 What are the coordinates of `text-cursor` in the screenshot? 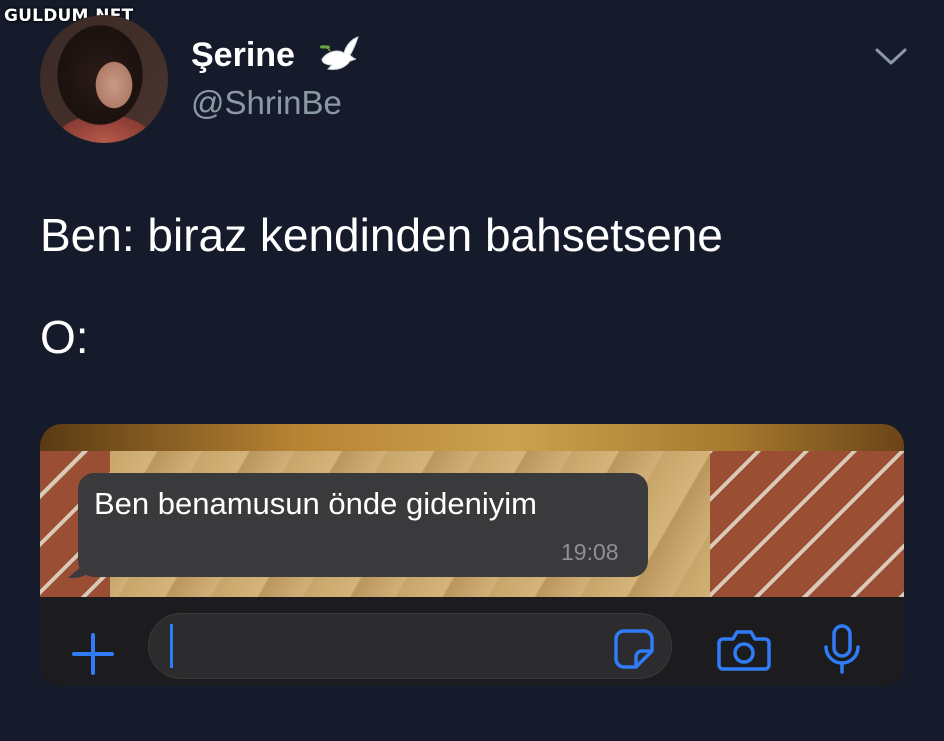 It's located at (171, 646).